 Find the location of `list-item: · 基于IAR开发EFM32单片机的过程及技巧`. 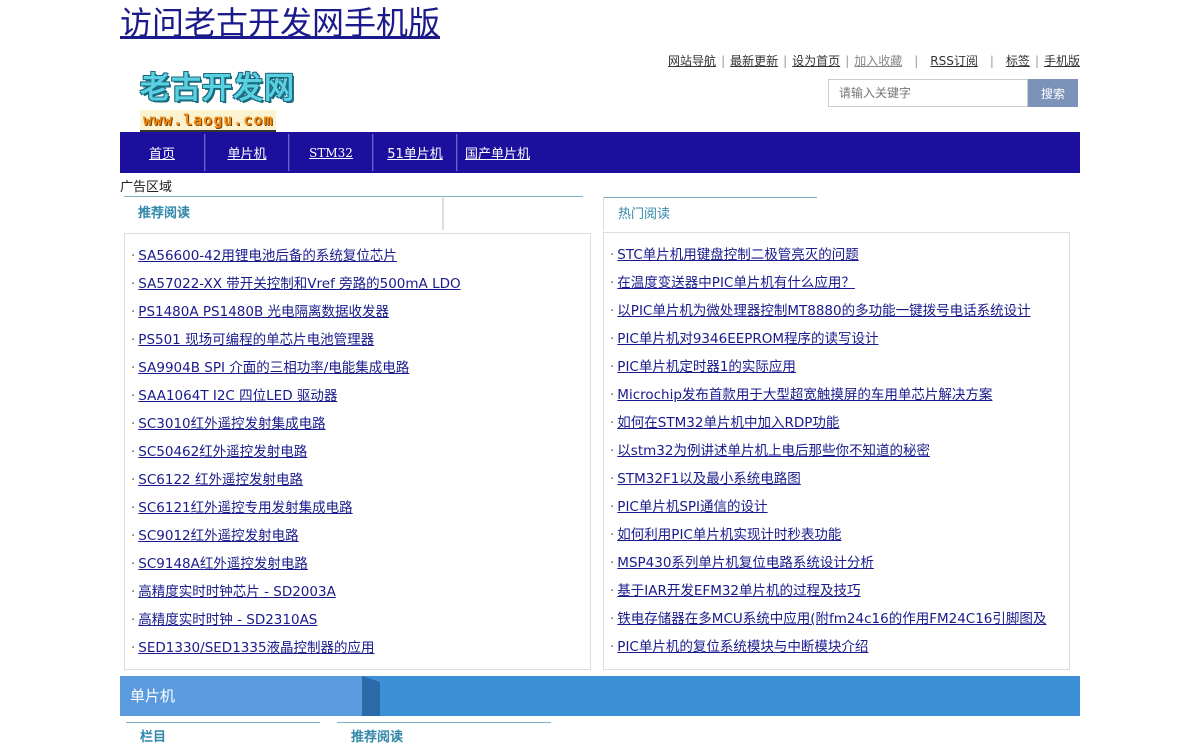

list-item: · 基于IAR开发EFM32单片机的过程及技巧 is located at coordinates (735, 591).